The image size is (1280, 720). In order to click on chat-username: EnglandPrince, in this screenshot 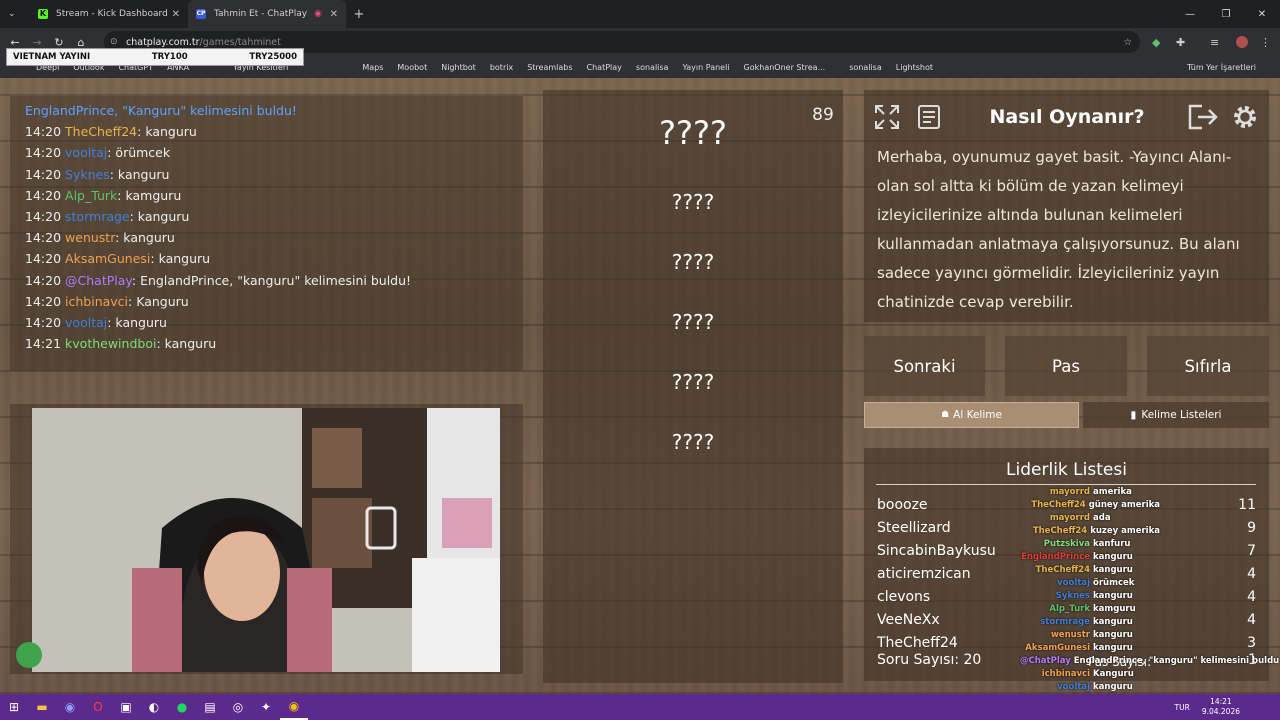, I will do `click(73, 110)`.